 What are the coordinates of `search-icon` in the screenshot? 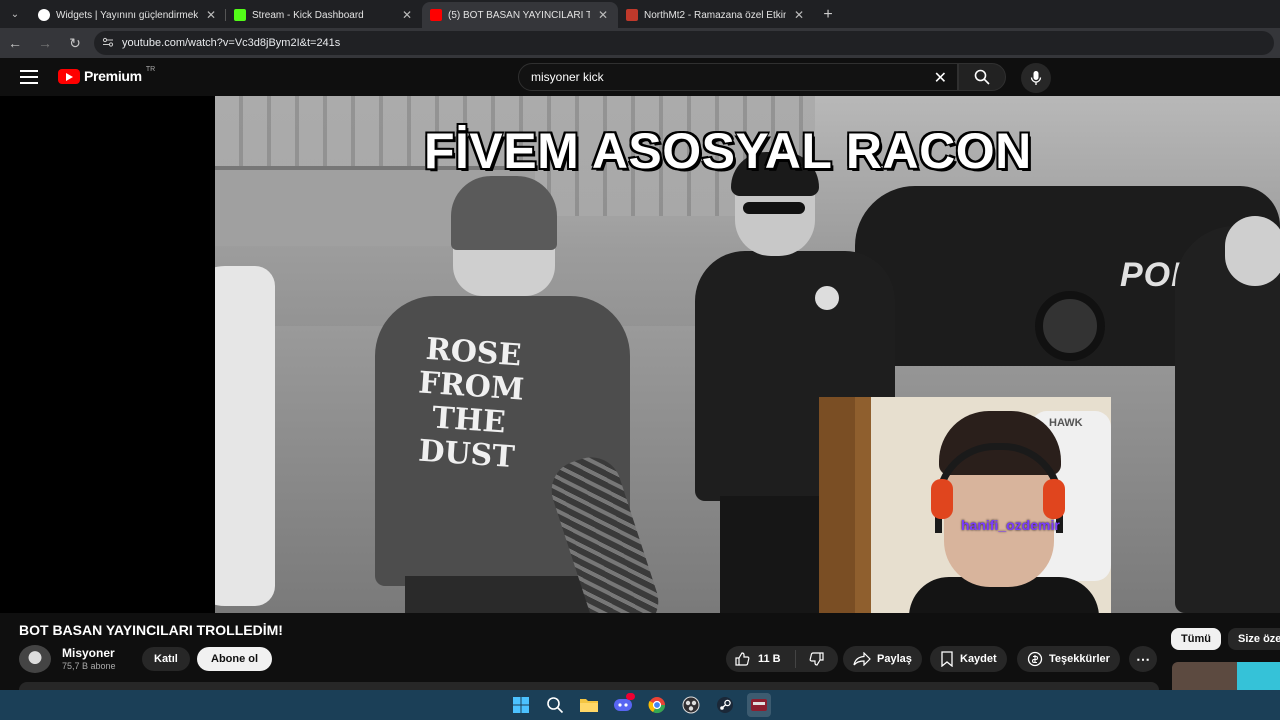 It's located at (982, 77).